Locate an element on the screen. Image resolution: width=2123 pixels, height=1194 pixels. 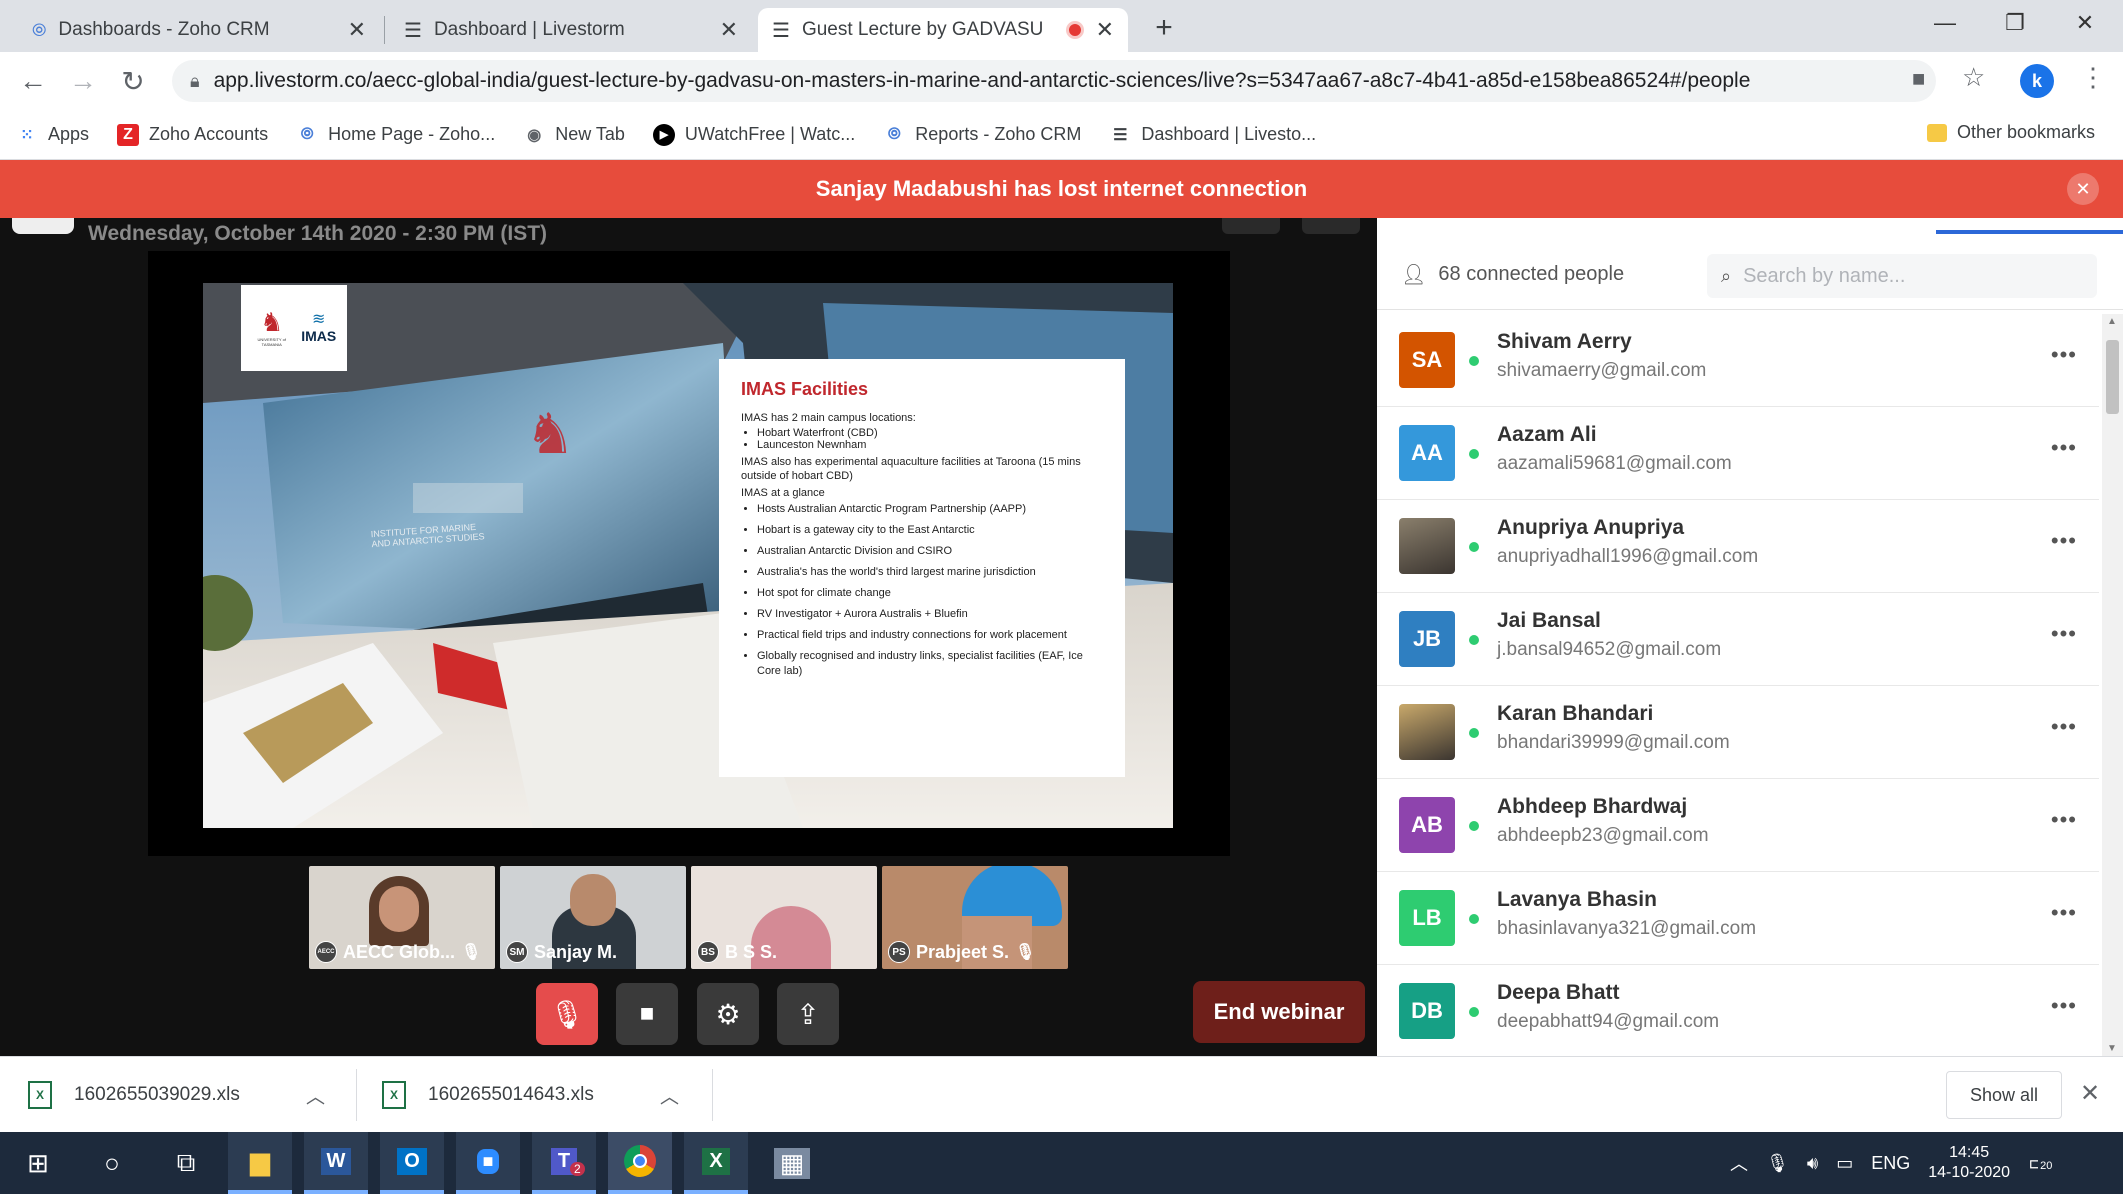
download-filename: 1602655014643.xls is located at coordinates (511, 1094).